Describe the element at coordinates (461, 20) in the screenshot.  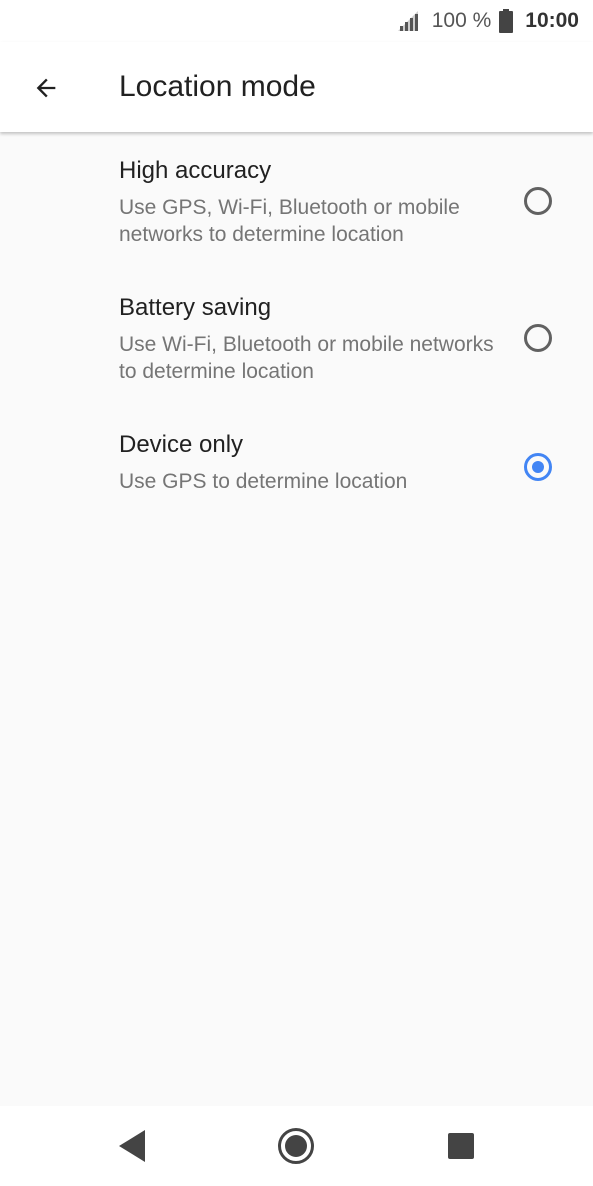
I see `battery-percentage: 100 %` at that location.